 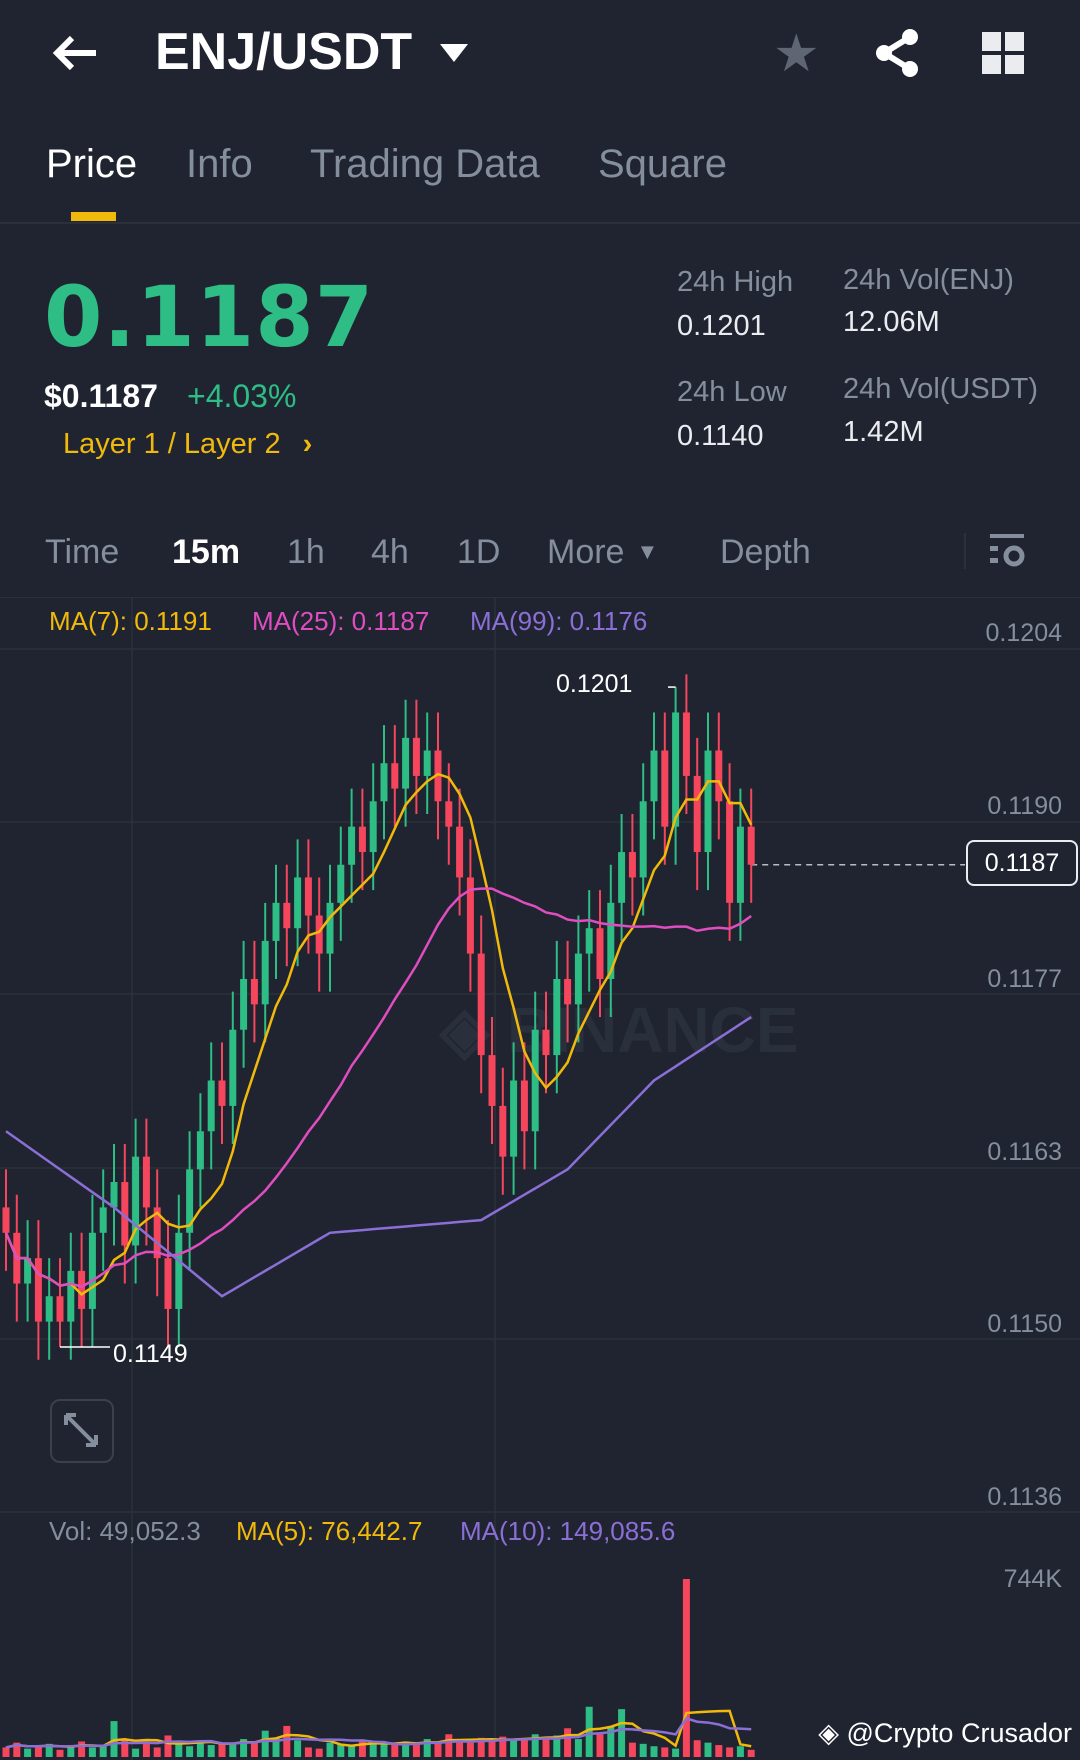 I want to click on price-axis-label: 0.1150, so click(x=1024, y=1324).